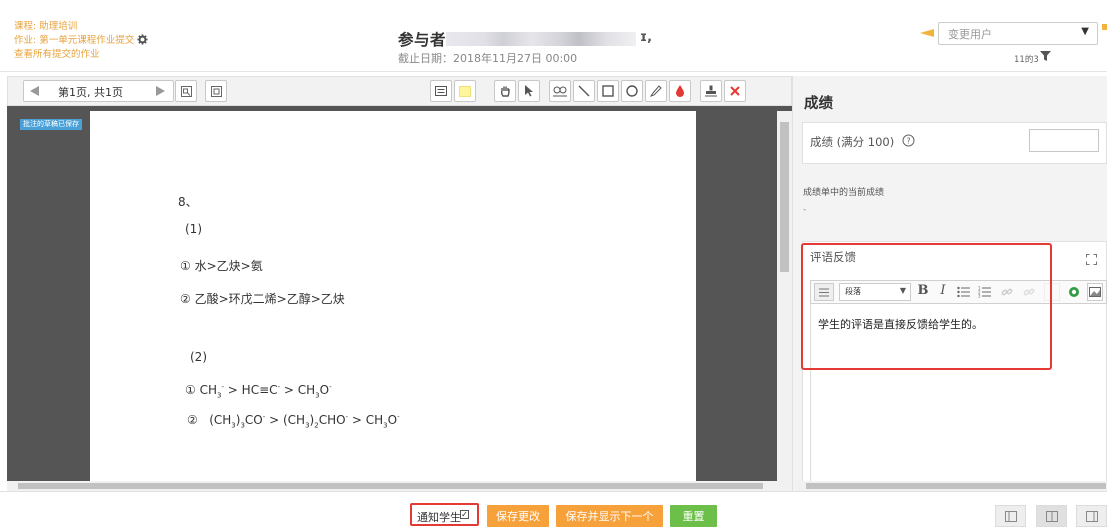 The height and width of the screenshot is (527, 1107). Describe the element at coordinates (228, 266) in the screenshot. I see `answer-line-1-text: 水>乙炔>氨` at that location.